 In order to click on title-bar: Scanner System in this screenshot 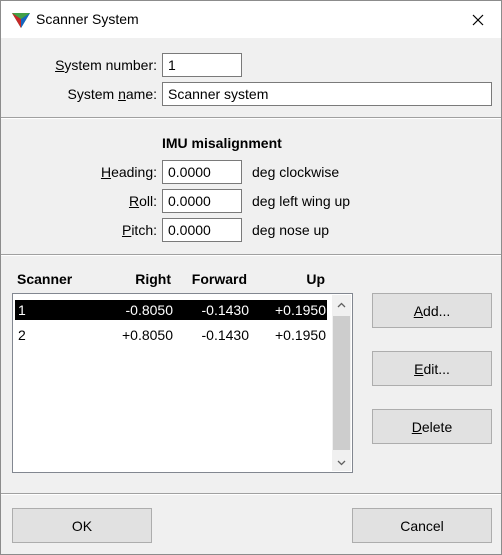, I will do `click(251, 19)`.